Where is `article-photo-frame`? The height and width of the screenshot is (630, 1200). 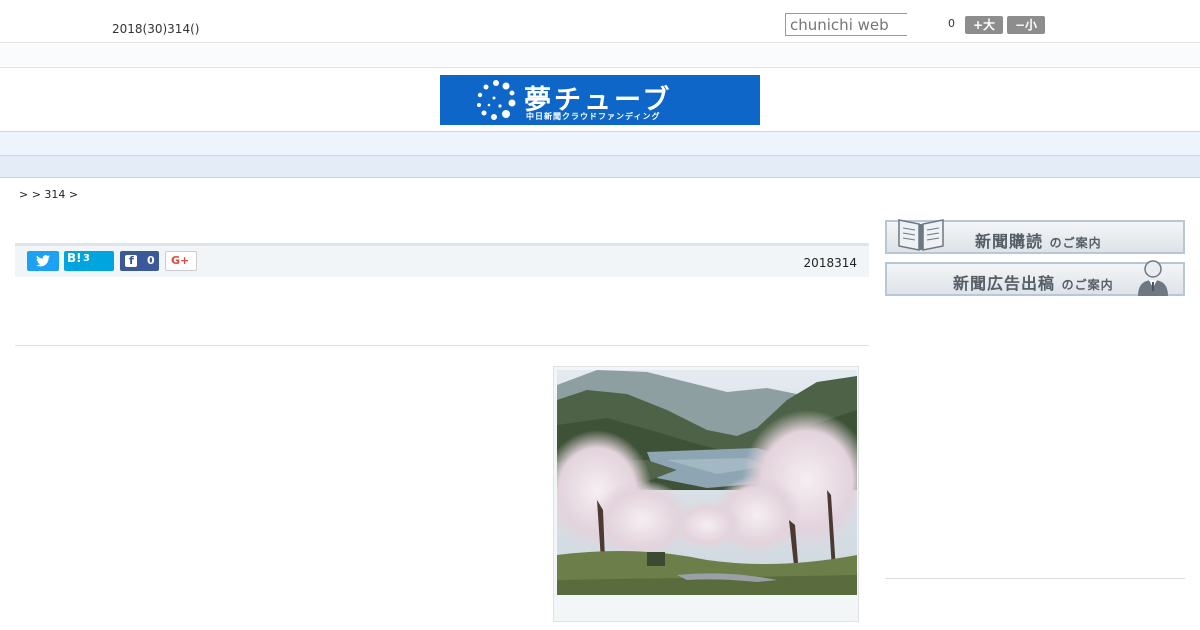
article-photo-frame is located at coordinates (706, 494).